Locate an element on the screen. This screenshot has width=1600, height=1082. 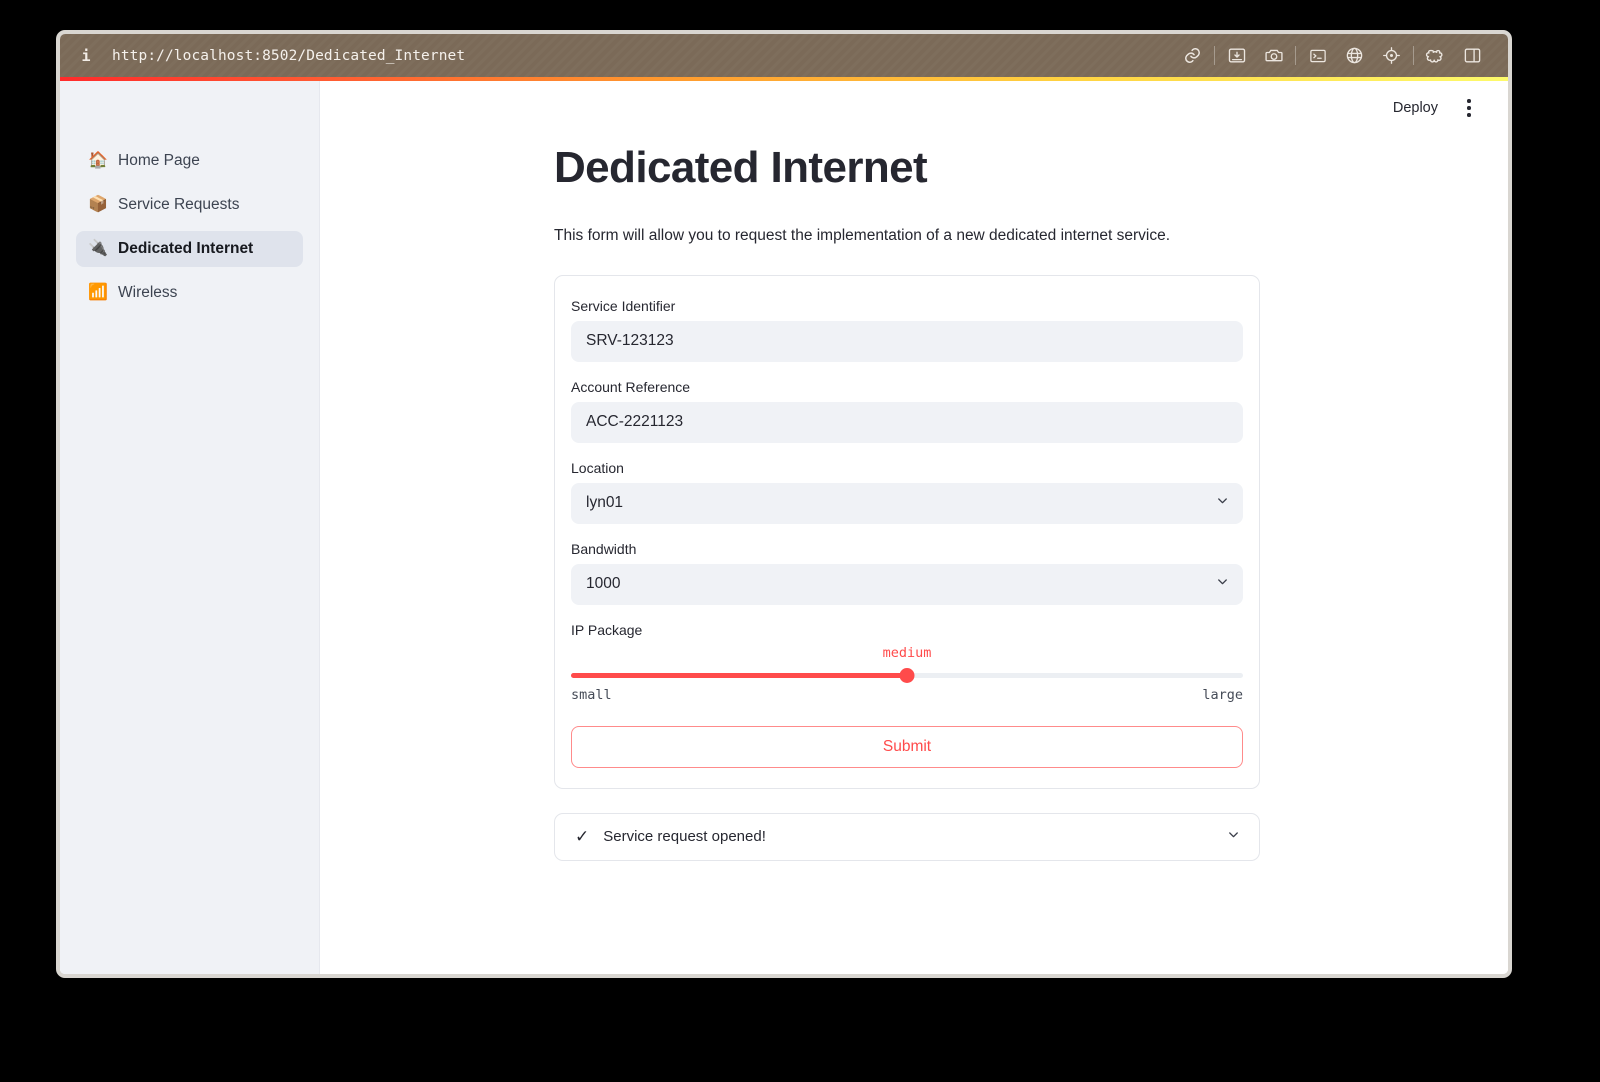
field-bandwidth: Bandwidth 1000 is located at coordinates (907, 573).